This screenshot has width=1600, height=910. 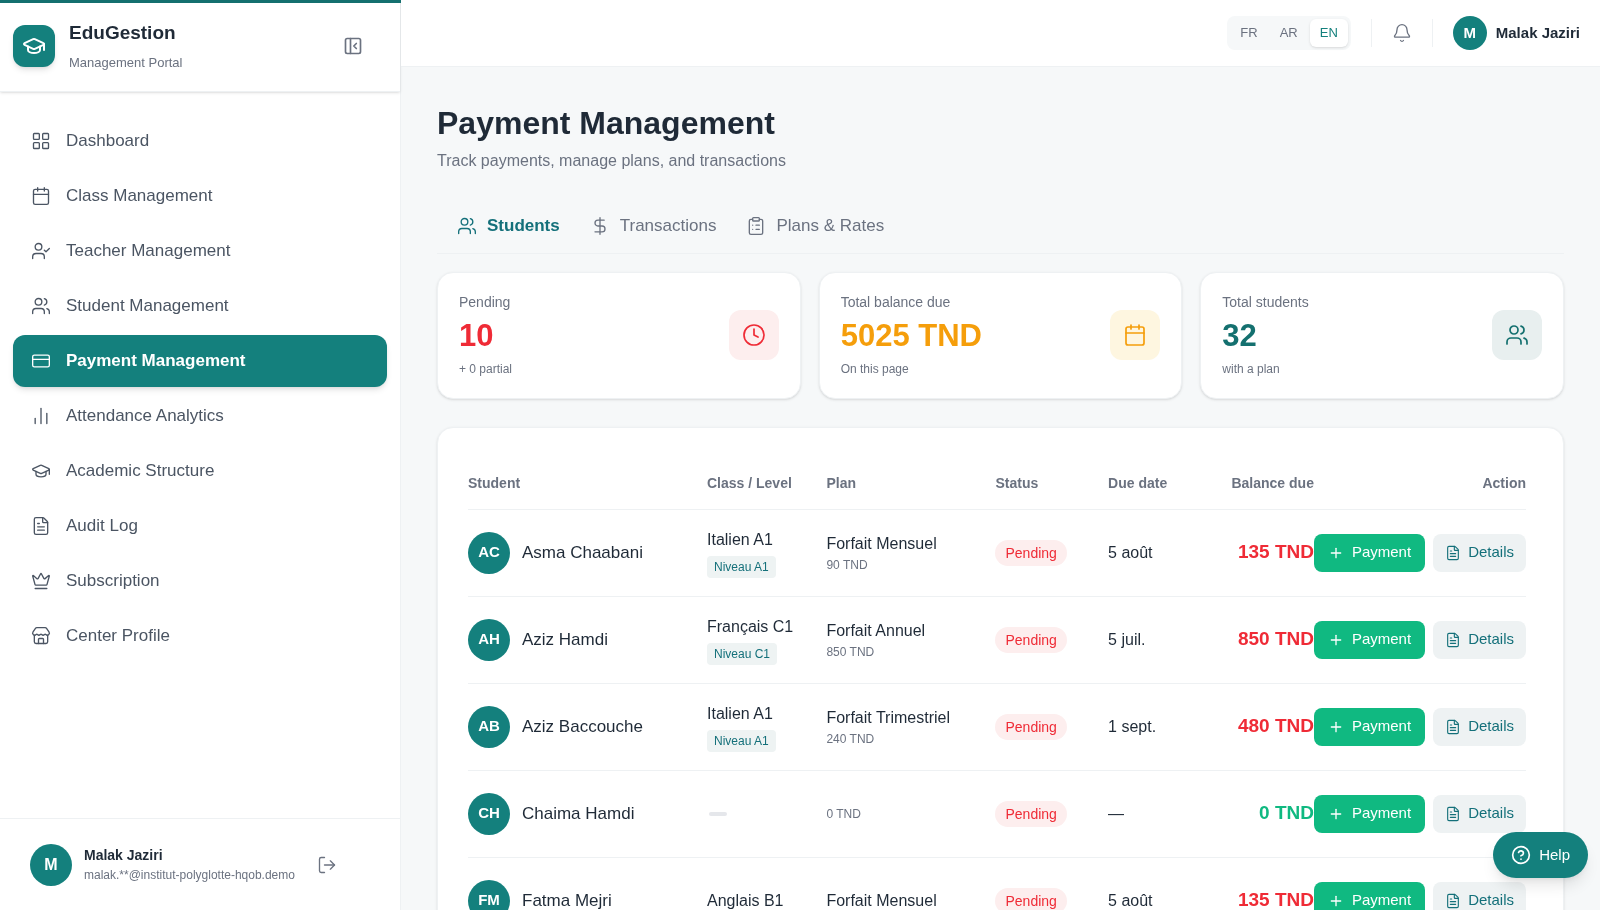 What do you see at coordinates (489, 894) in the screenshot?
I see `student-avatar: FM` at bounding box center [489, 894].